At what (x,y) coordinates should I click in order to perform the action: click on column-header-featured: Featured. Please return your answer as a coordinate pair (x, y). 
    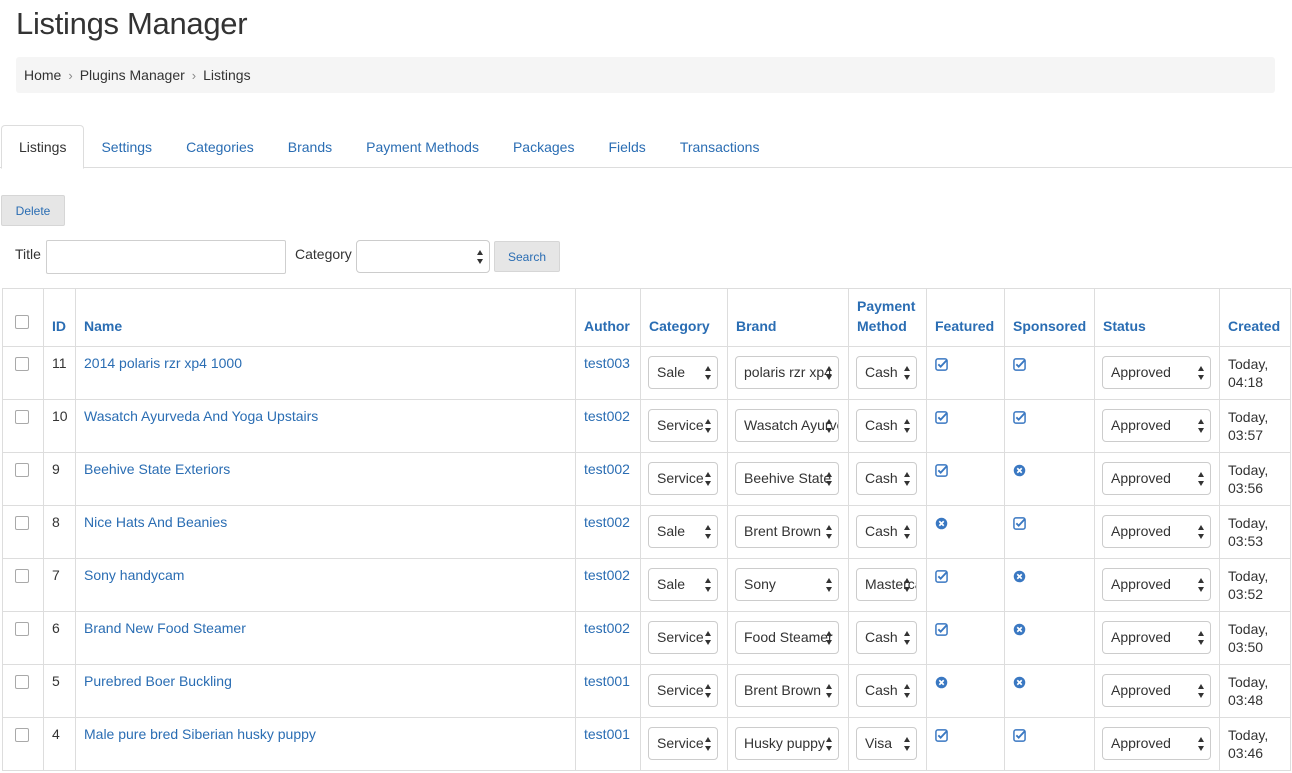
    Looking at the image, I should click on (965, 317).